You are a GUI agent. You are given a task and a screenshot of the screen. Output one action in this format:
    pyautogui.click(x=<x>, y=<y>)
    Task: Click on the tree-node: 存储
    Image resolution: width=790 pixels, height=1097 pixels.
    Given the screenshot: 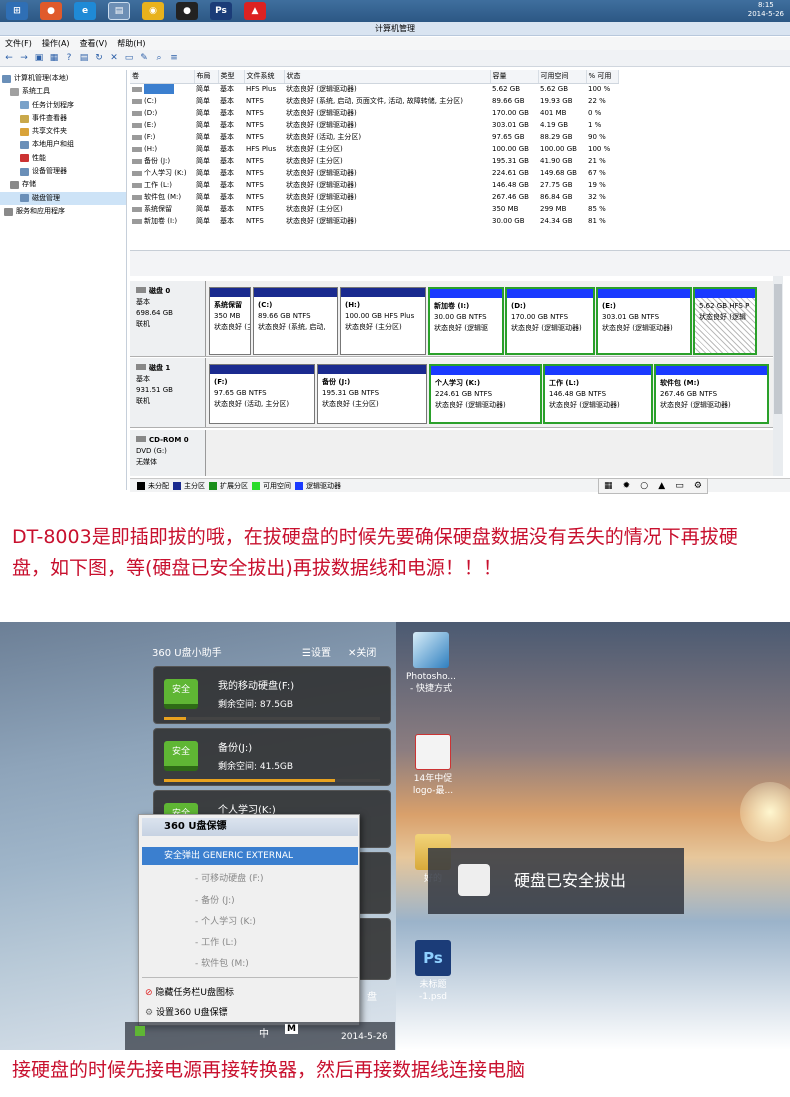 What is the action you would take?
    pyautogui.click(x=63, y=184)
    